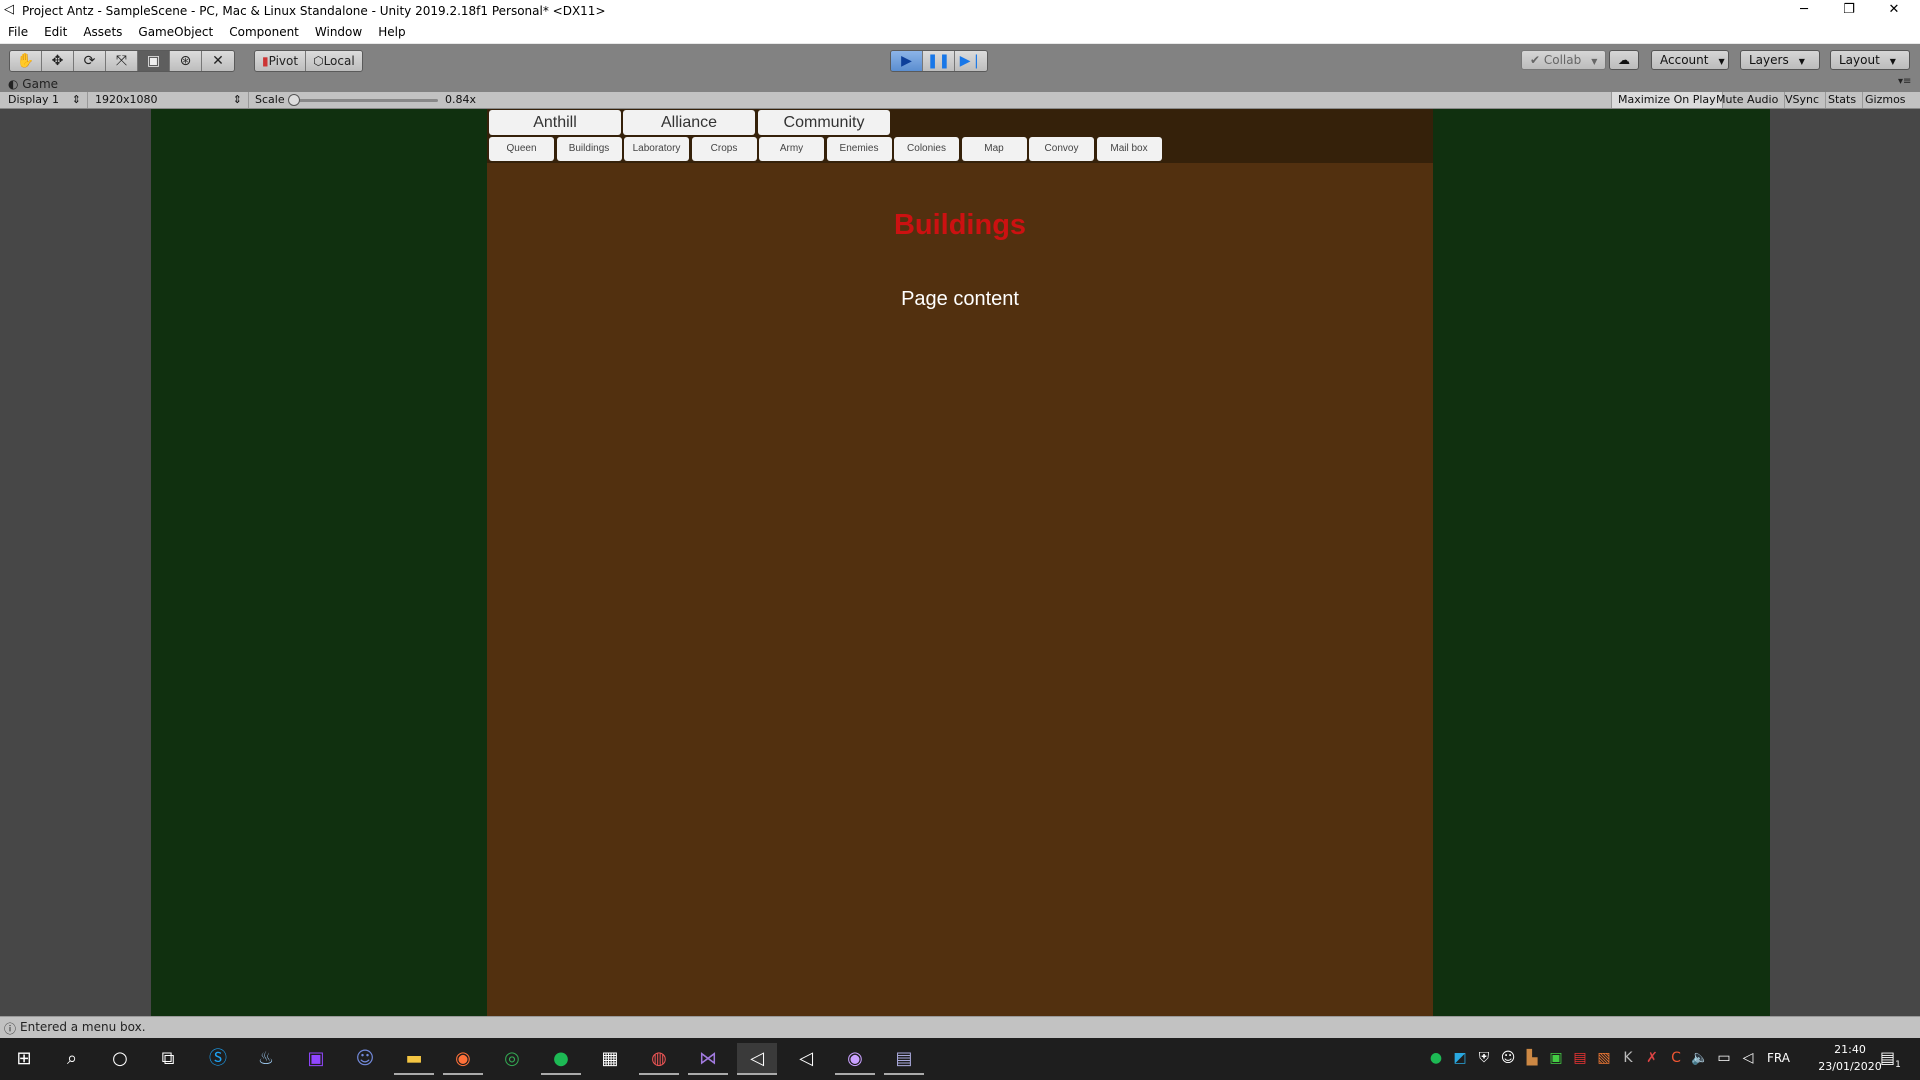 This screenshot has height=1080, width=1920. I want to click on pivot-label: Pivot, so click(283, 61).